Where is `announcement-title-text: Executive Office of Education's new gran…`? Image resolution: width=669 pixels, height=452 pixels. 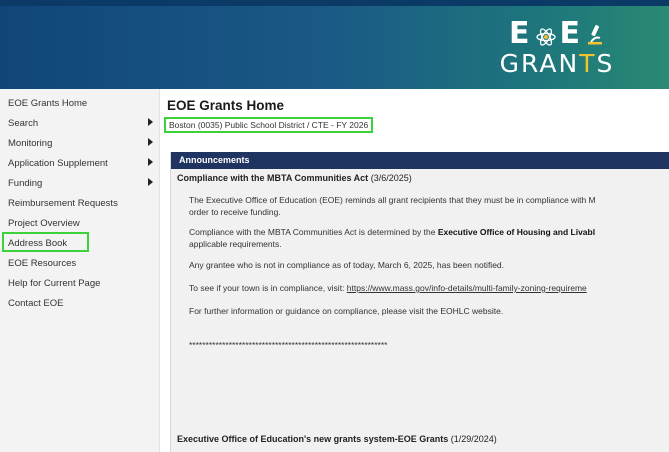
announcement-title-text: Executive Office of Education's new gran… is located at coordinates (313, 439).